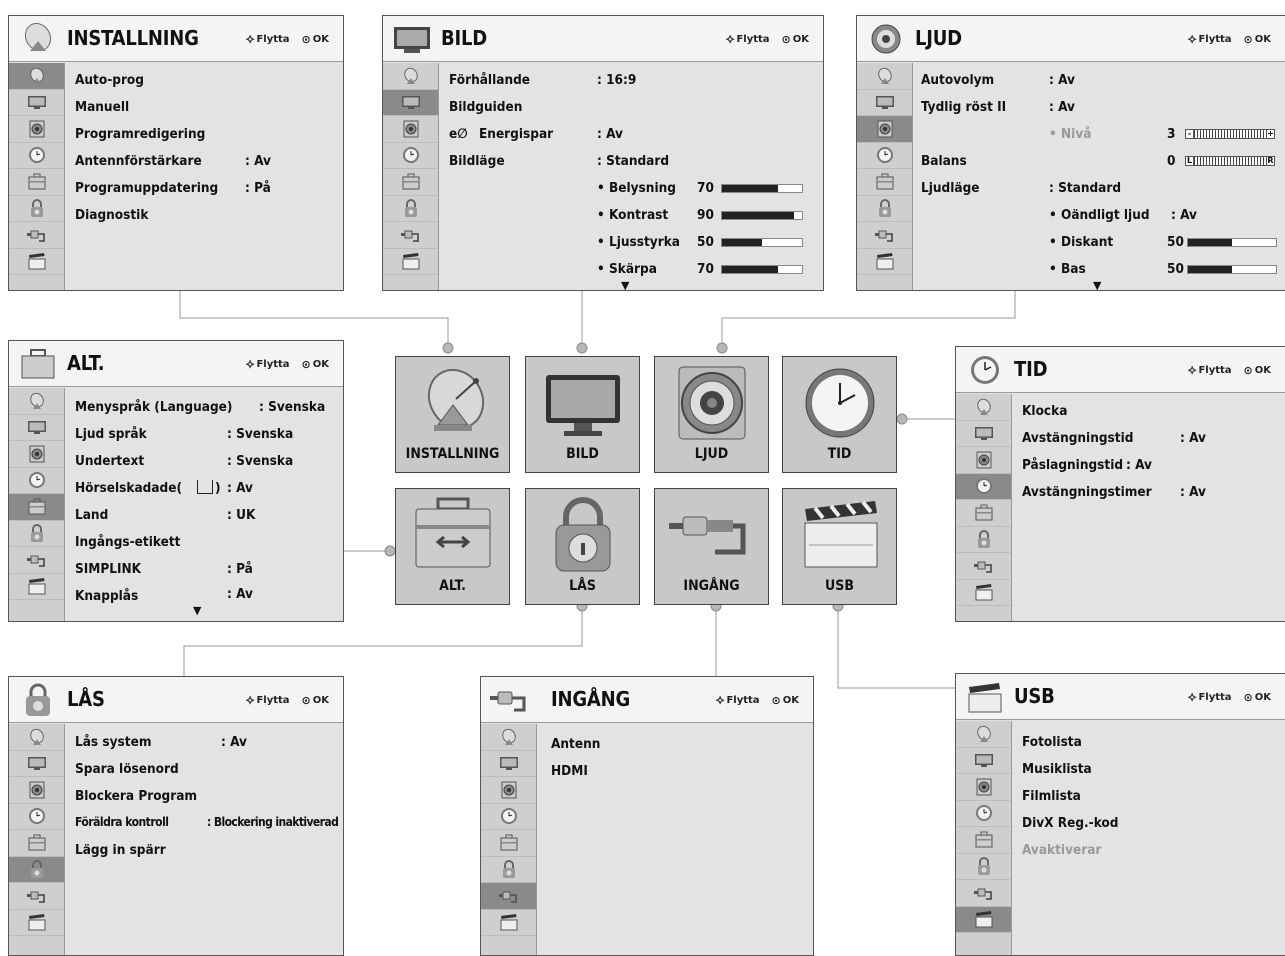  I want to click on menu-item-klocka: Klocka, so click(1044, 411).